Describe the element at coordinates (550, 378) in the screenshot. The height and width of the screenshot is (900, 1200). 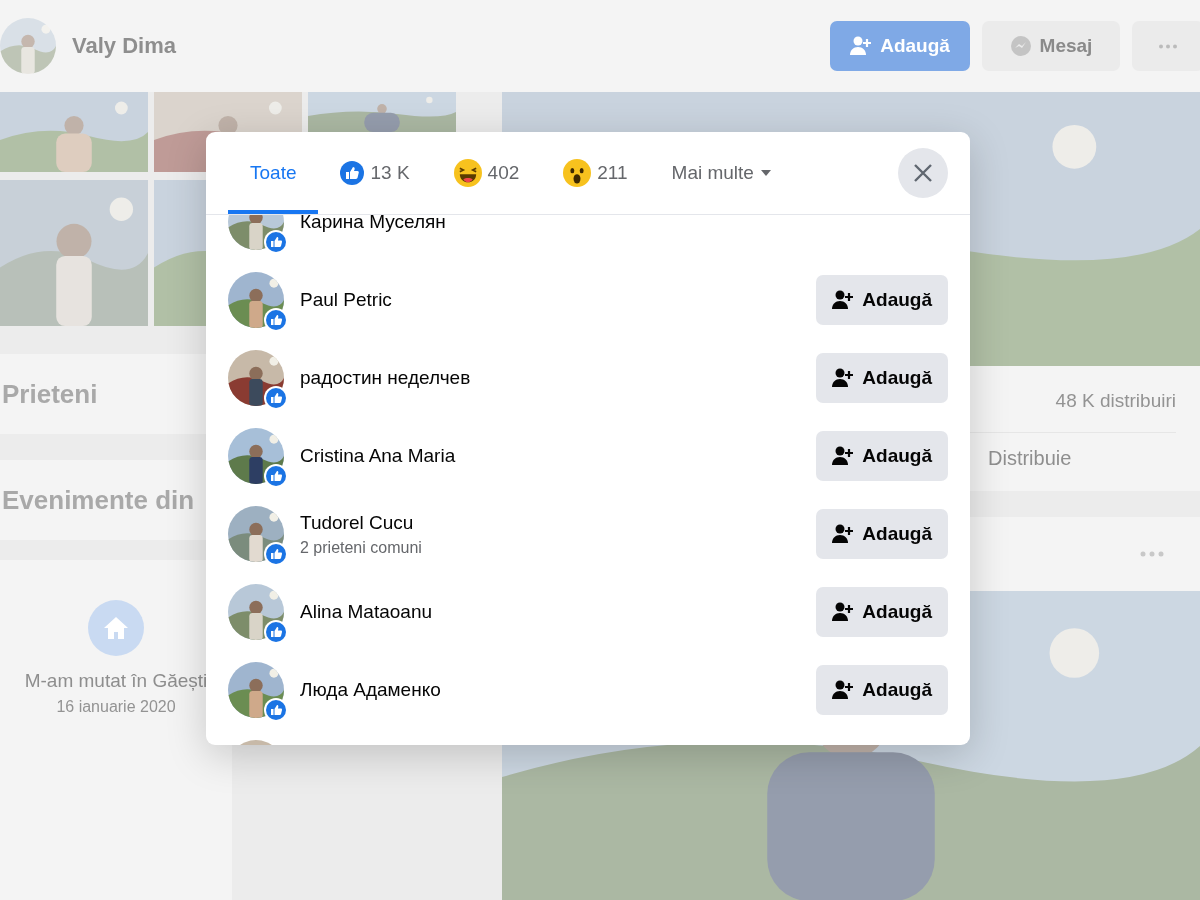
I see `person-name: радостин неделчев` at that location.